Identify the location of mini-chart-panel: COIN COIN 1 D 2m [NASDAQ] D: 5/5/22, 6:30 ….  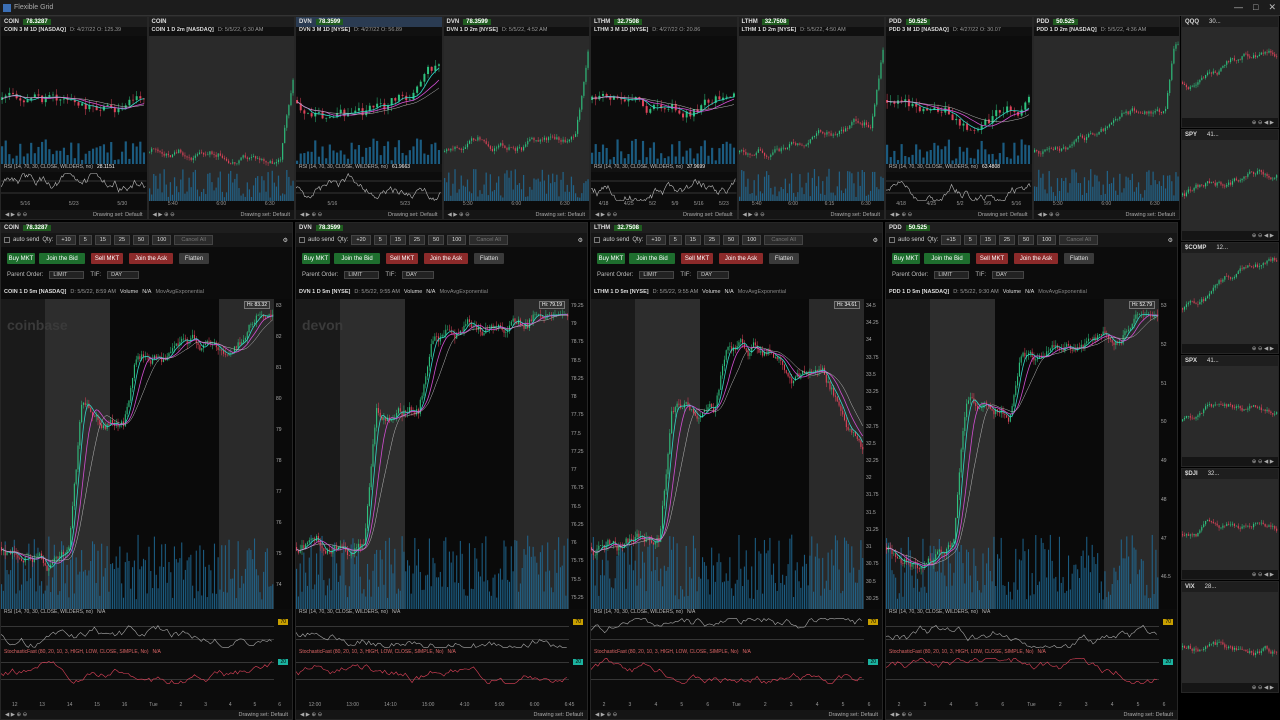
(221, 118).